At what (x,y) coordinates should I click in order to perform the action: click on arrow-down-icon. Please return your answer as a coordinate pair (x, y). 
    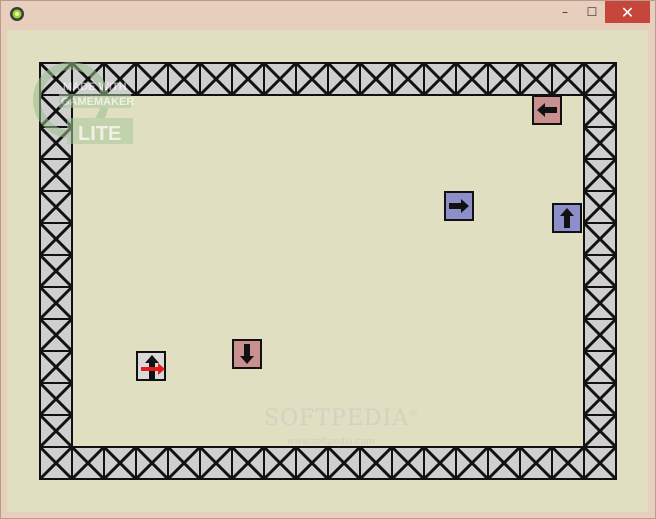
    Looking at the image, I should click on (247, 354).